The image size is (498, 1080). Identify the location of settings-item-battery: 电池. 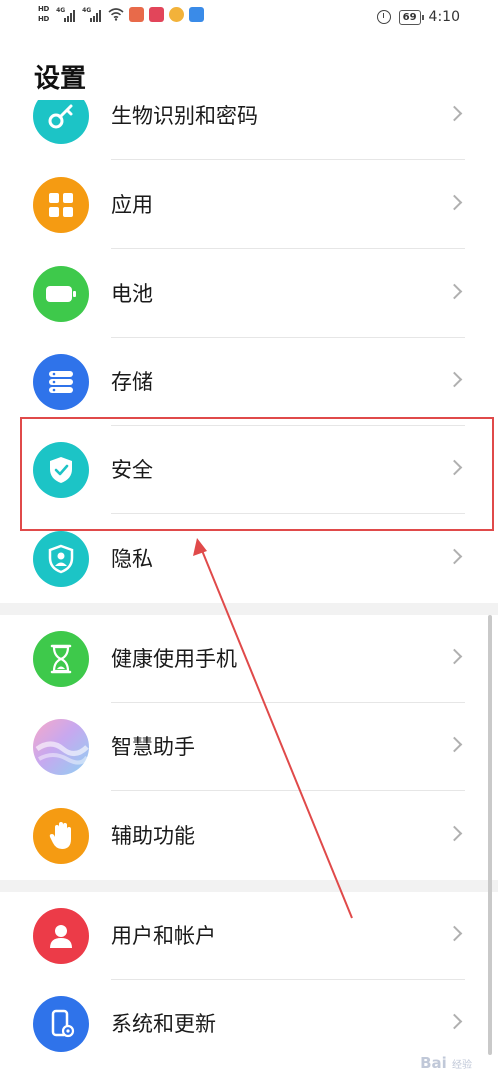
(249, 294).